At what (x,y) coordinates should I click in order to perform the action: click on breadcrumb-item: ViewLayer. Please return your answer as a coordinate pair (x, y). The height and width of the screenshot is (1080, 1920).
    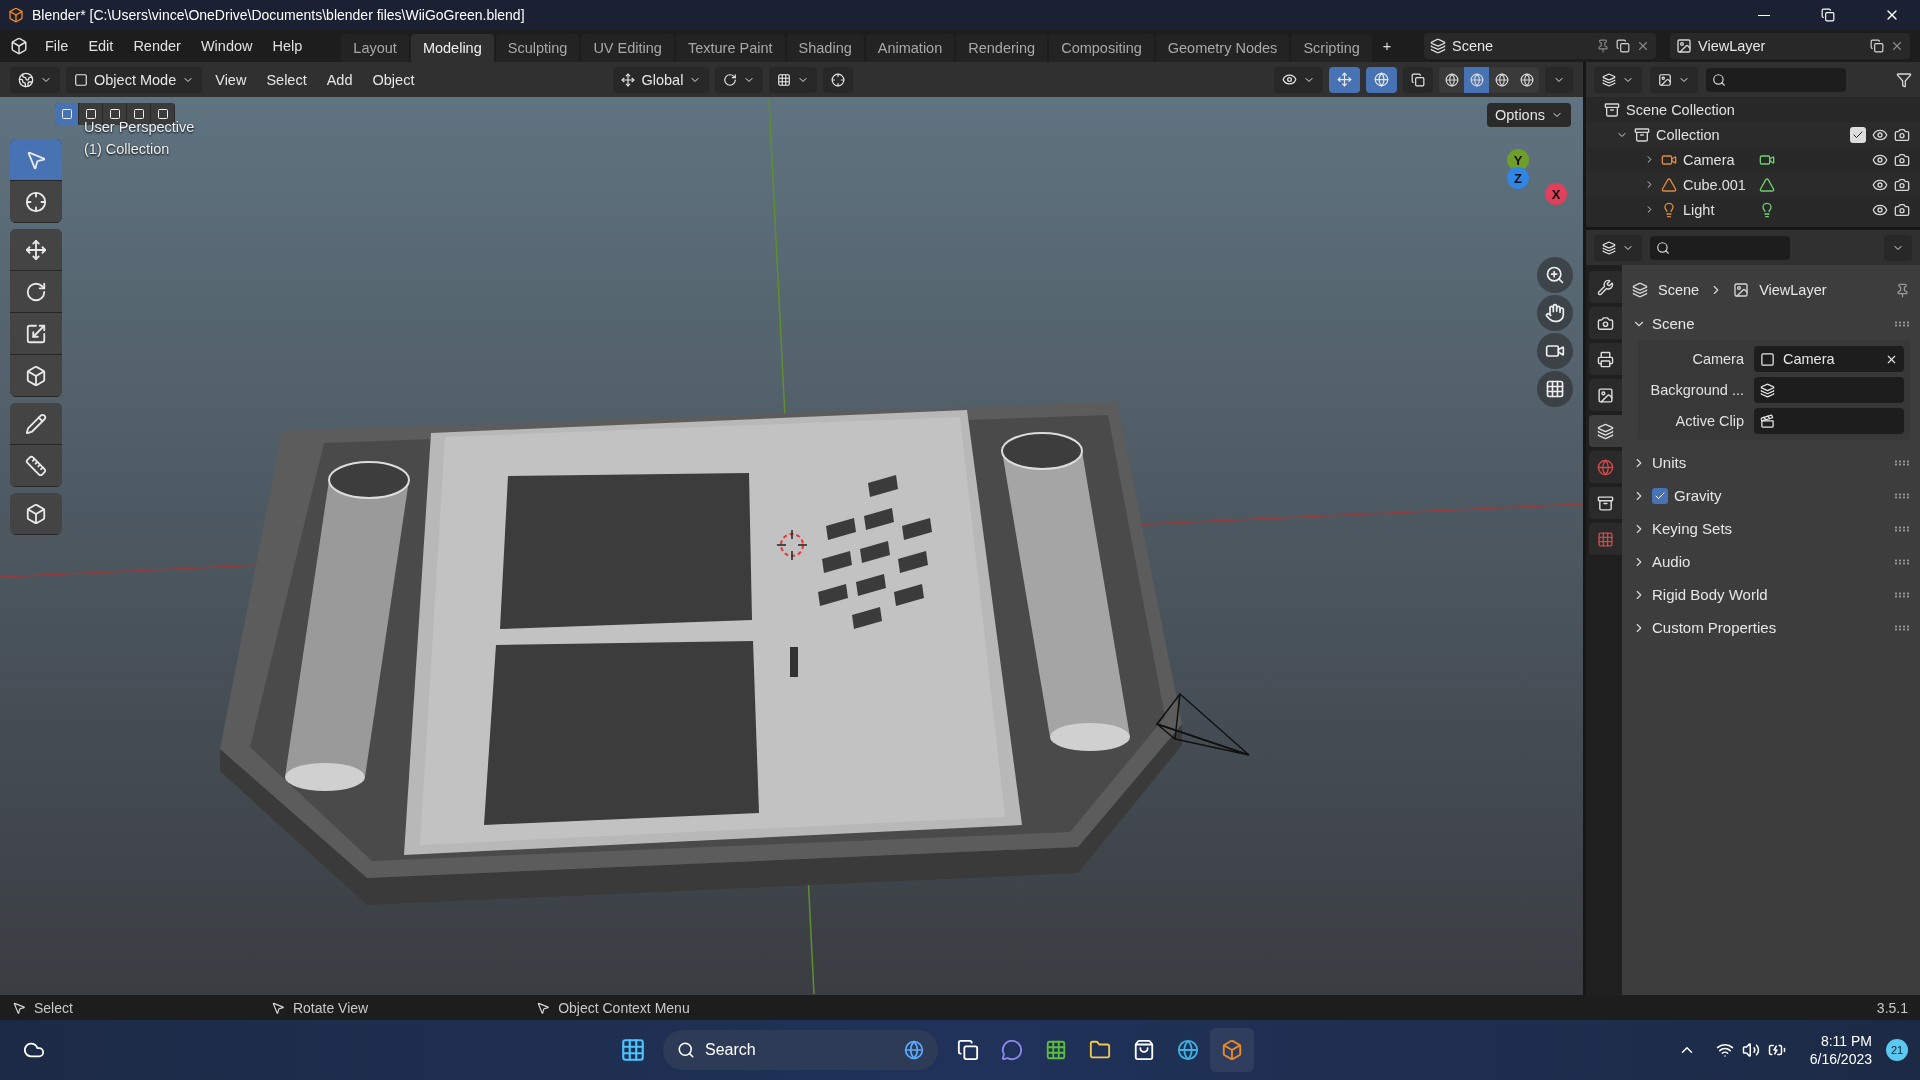
    Looking at the image, I should click on (1793, 290).